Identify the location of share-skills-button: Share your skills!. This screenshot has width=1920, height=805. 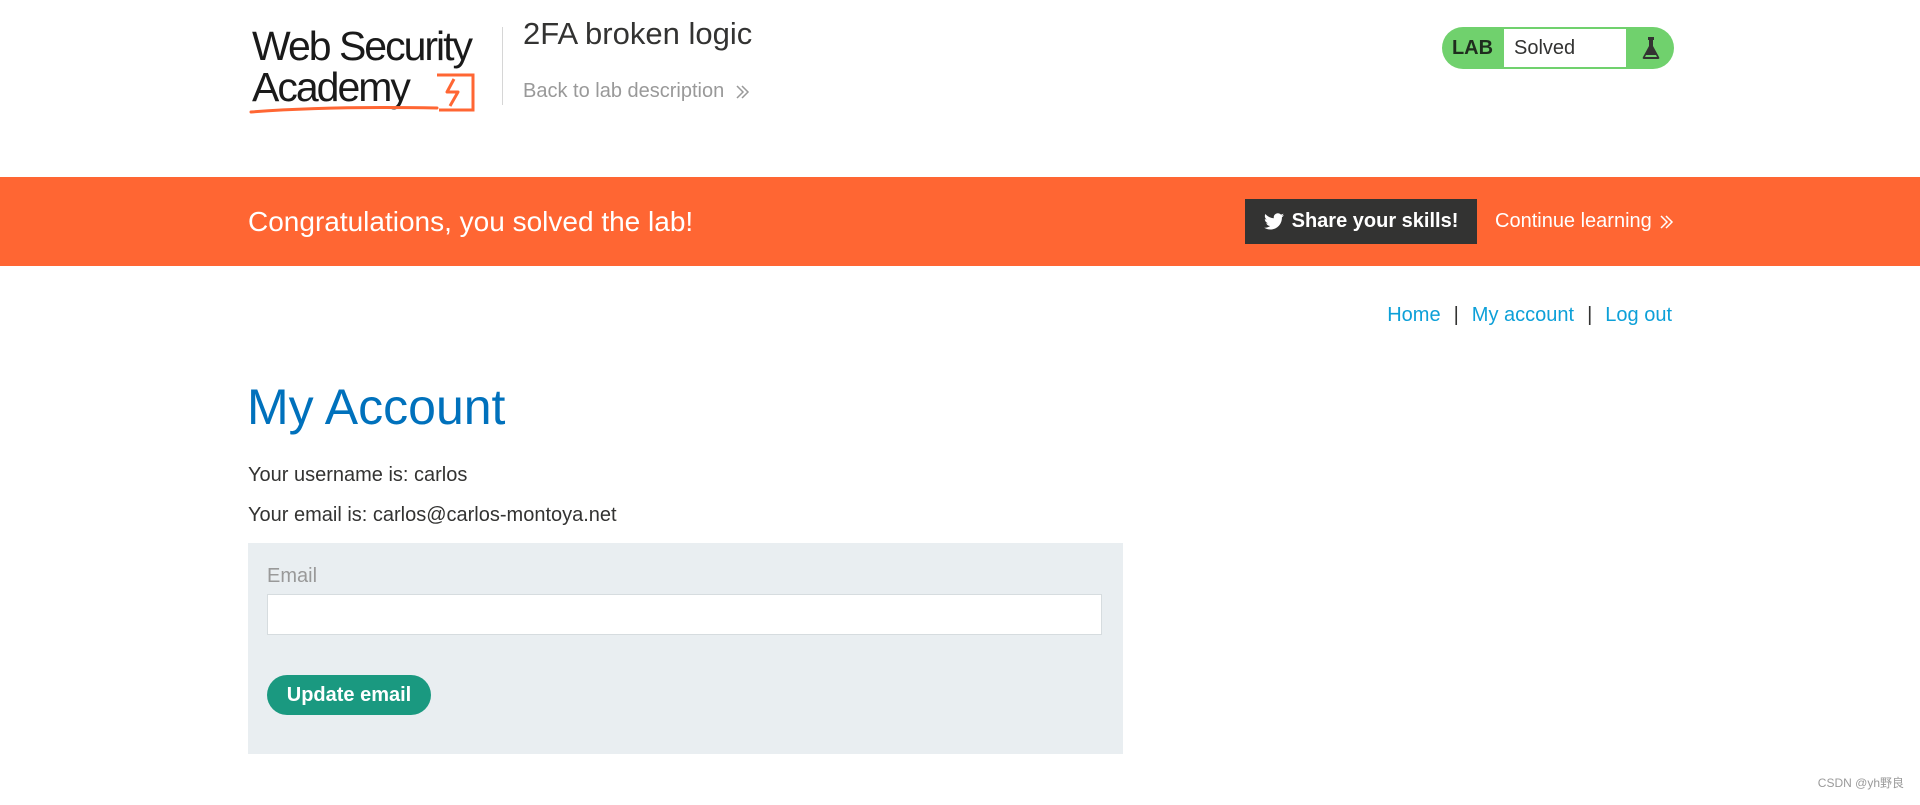
(1361, 221).